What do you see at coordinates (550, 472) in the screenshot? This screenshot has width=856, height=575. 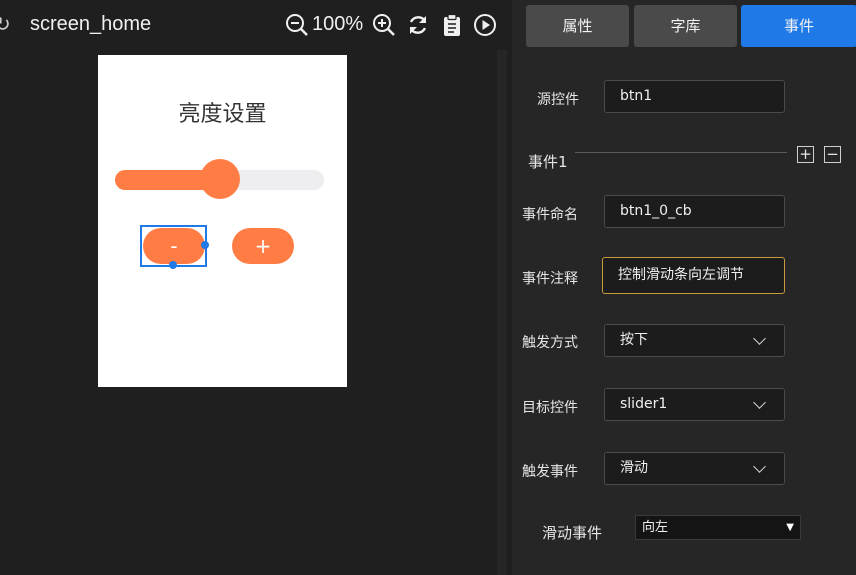 I see `trigger-event-label: 触发事件` at bounding box center [550, 472].